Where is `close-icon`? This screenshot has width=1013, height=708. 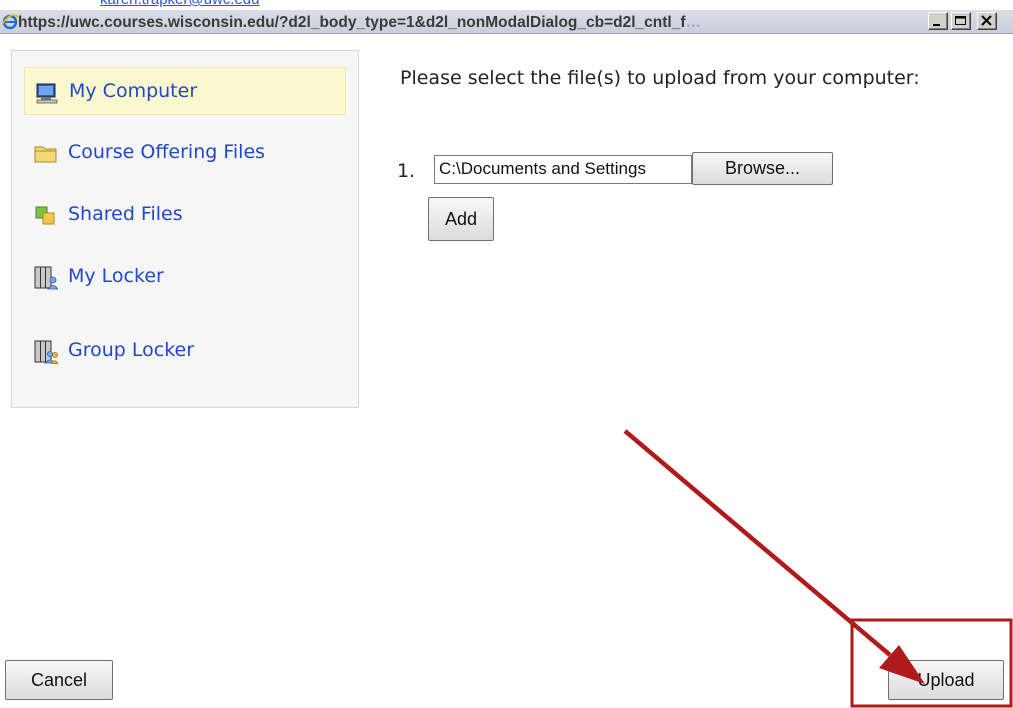 close-icon is located at coordinates (986, 20).